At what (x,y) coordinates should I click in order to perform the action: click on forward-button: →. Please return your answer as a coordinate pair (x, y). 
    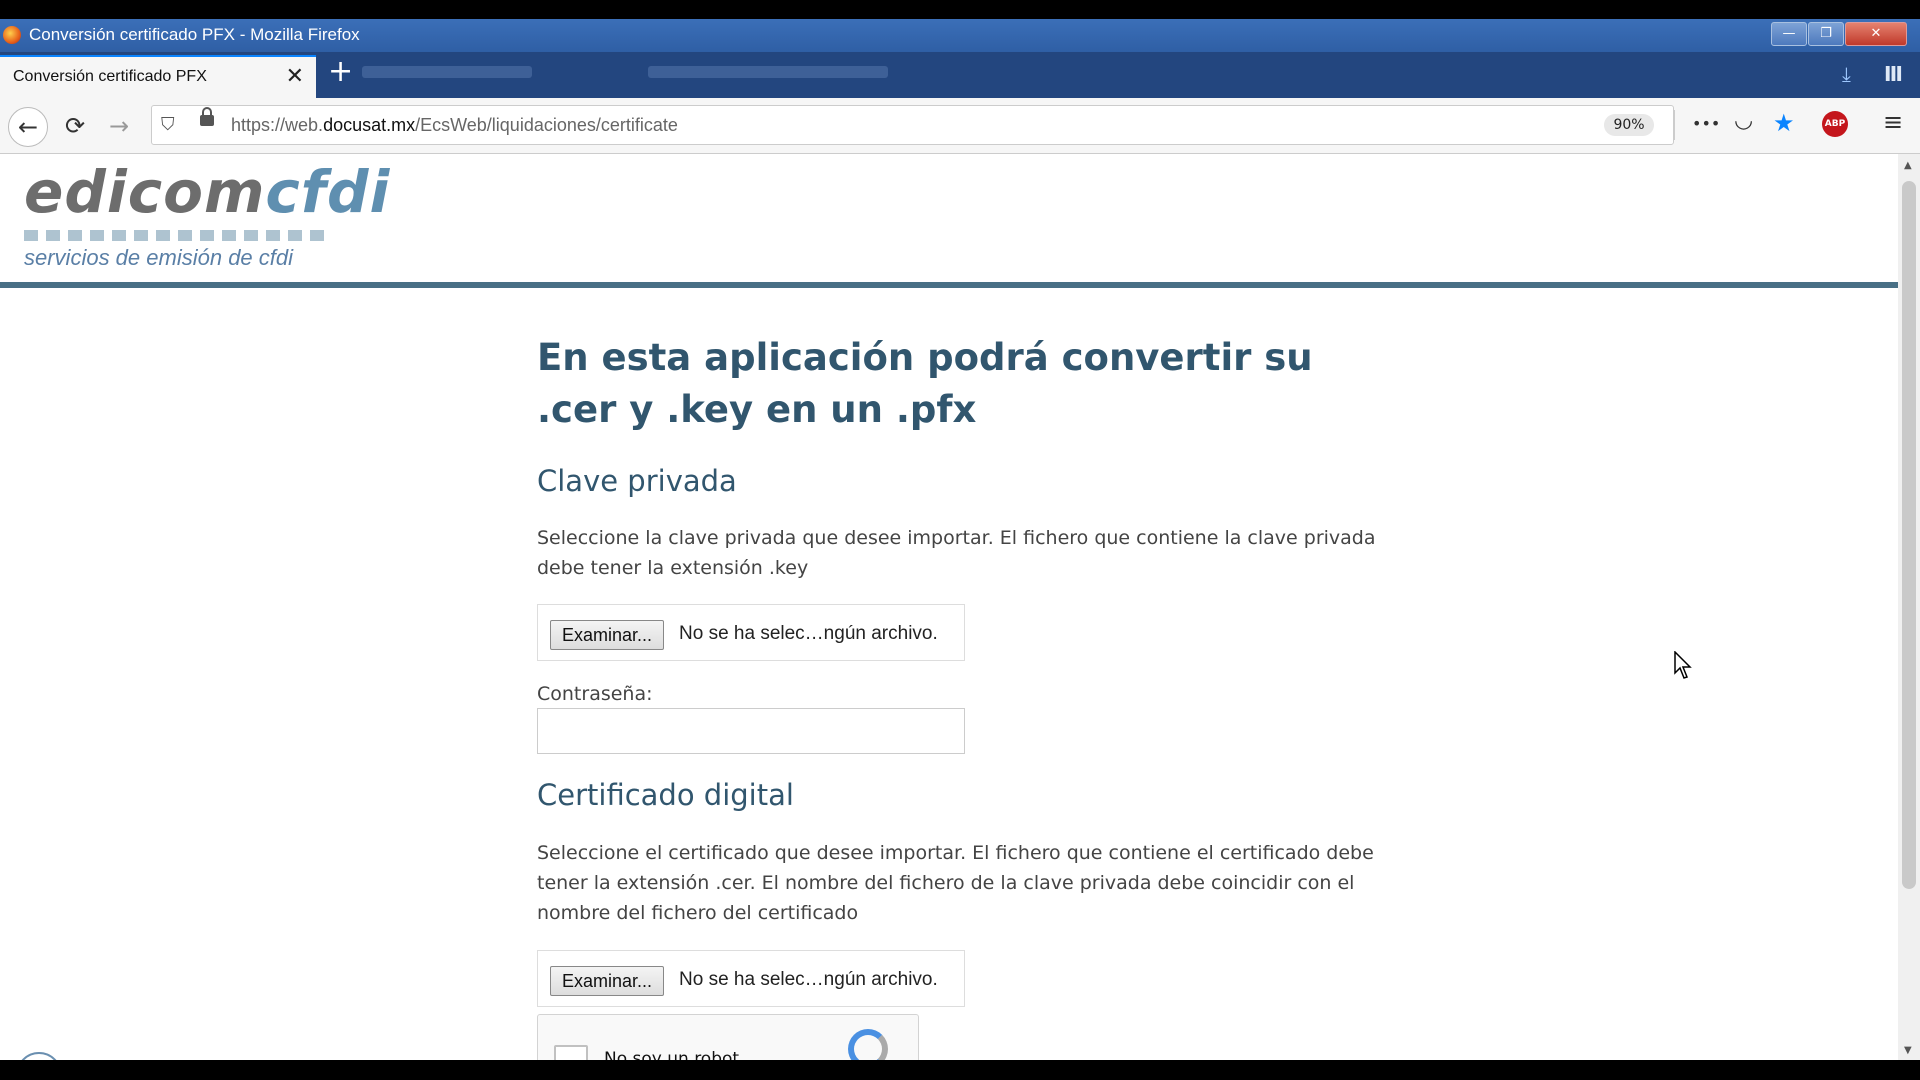
    Looking at the image, I should click on (119, 126).